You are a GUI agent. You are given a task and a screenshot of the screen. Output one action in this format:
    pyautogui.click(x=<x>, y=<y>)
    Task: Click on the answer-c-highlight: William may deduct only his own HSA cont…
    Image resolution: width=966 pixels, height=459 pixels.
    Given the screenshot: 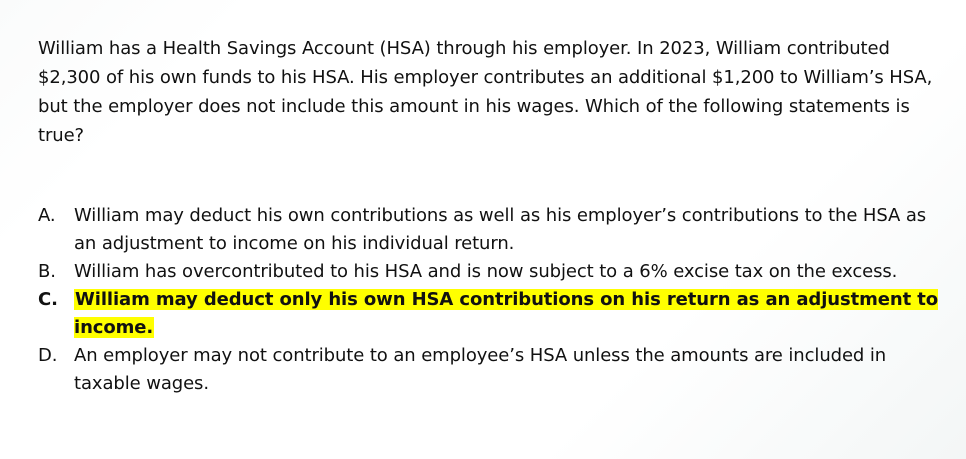 What is the action you would take?
    pyautogui.click(x=506, y=313)
    